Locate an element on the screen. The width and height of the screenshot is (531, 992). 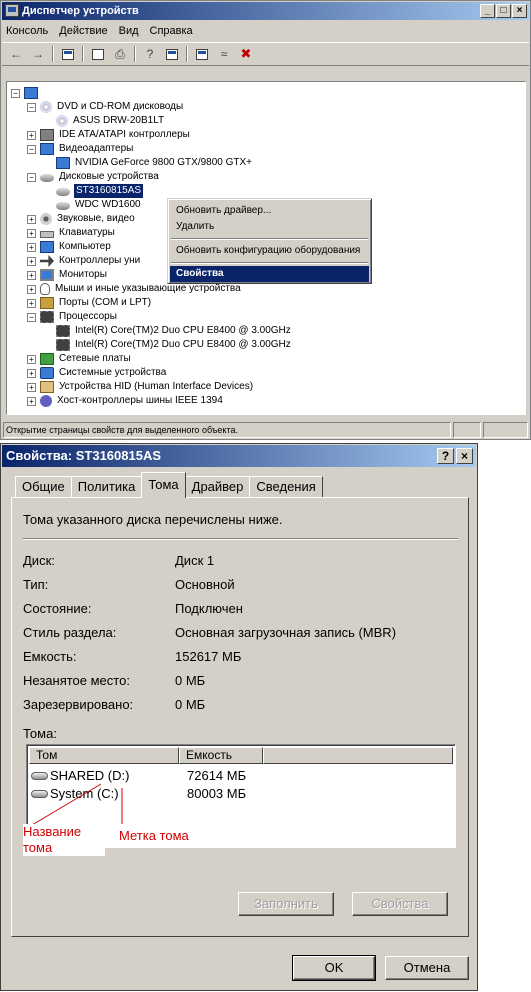
toolbar: ← → ⎙ ? ≈ ✖ is located at coordinates (265, 54).